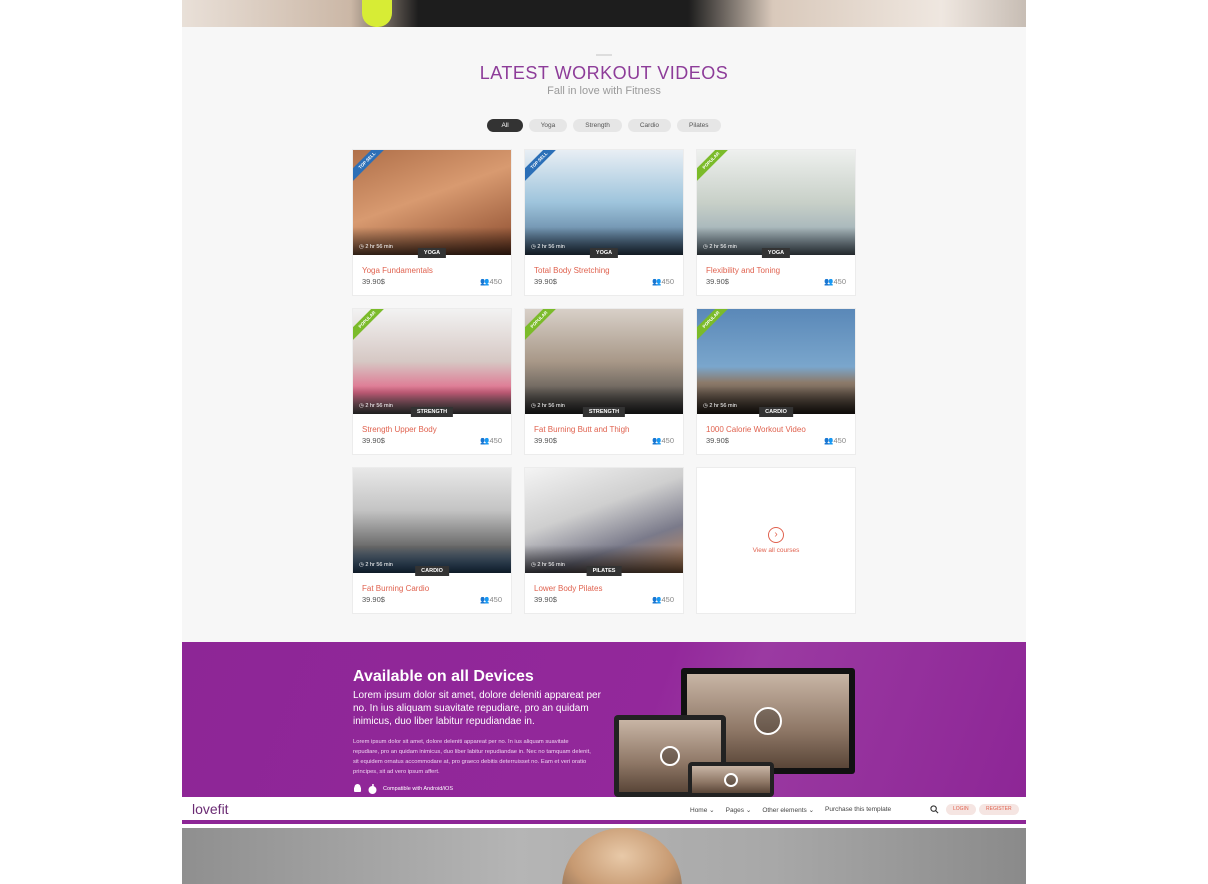 Image resolution: width=1208 pixels, height=884 pixels. Describe the element at coordinates (548, 125) in the screenshot. I see `filter-yoga: Yoga` at that location.